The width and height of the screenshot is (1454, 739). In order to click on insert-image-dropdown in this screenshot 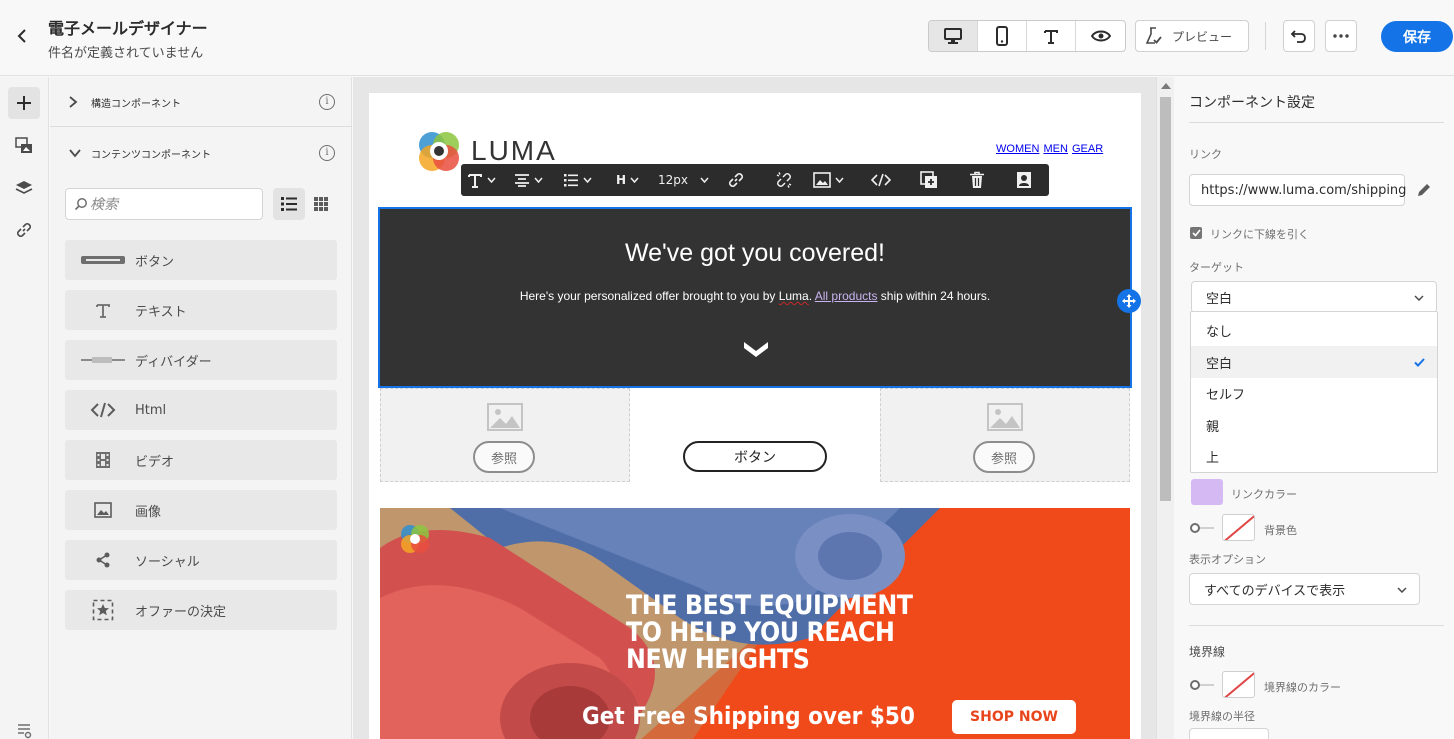, I will do `click(828, 180)`.